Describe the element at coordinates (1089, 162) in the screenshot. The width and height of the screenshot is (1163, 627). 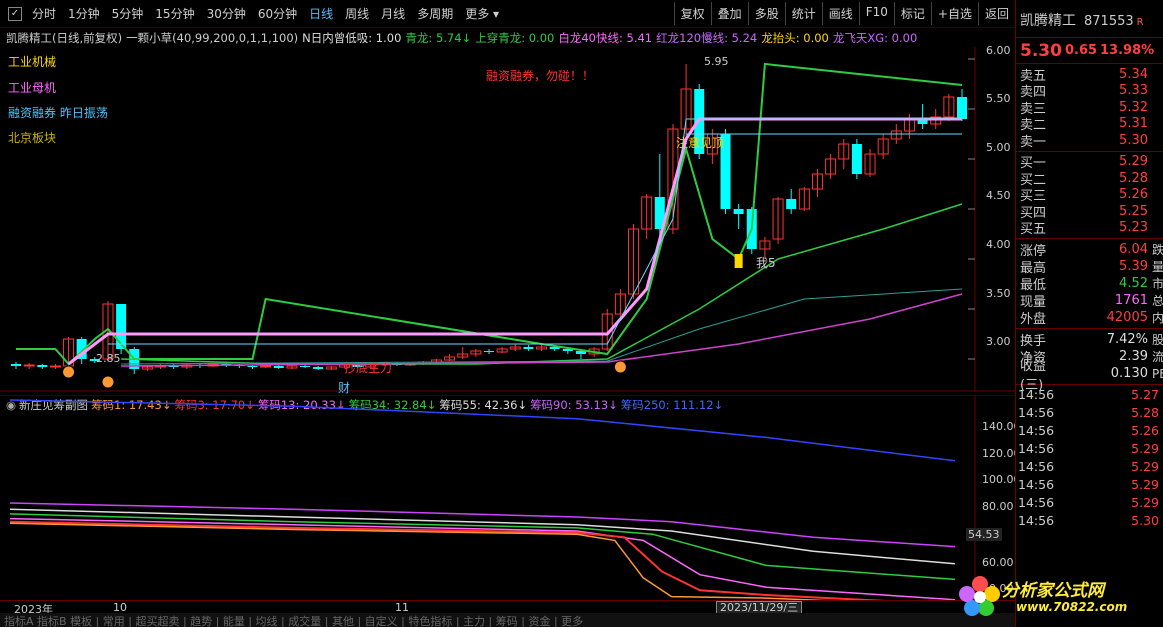
I see `list-item: 买一 5.29` at that location.